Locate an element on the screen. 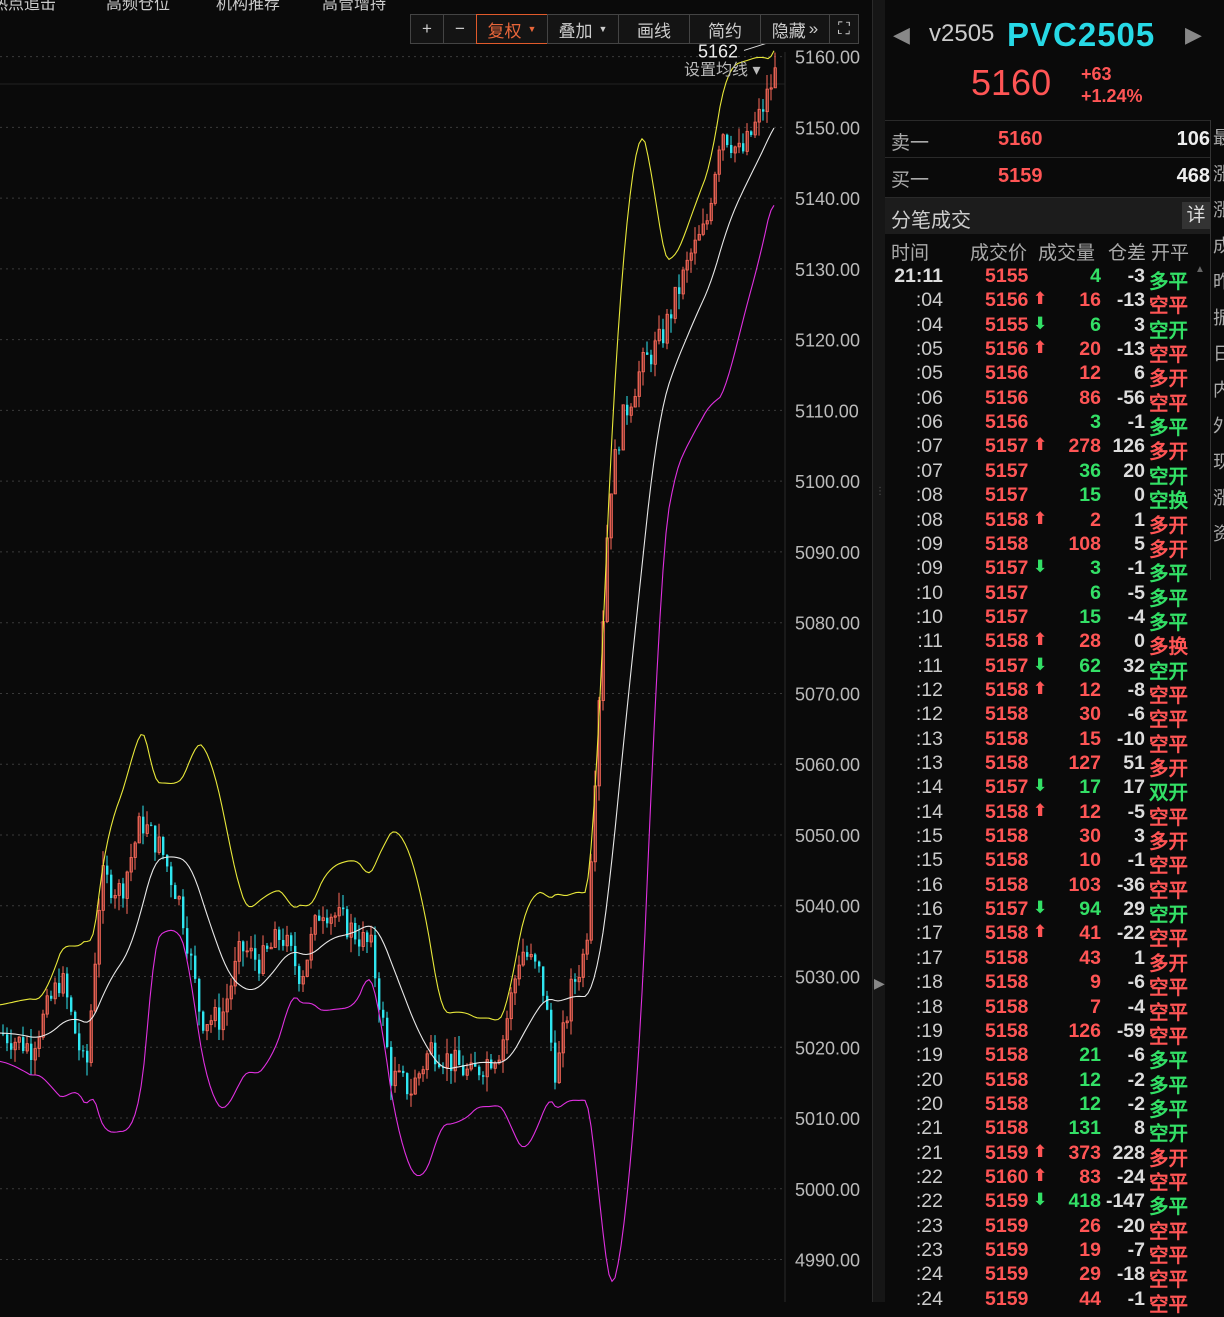 The image size is (1224, 1317). tick-oi-change: 8 is located at coordinates (1139, 1128).